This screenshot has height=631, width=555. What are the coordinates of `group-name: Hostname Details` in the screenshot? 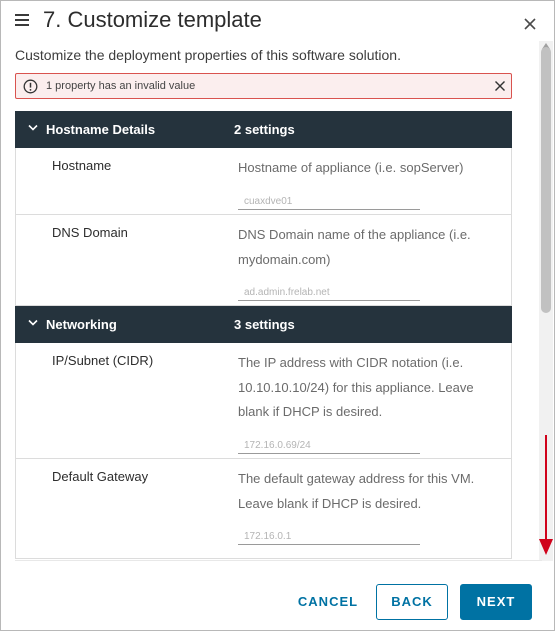 It's located at (101, 129).